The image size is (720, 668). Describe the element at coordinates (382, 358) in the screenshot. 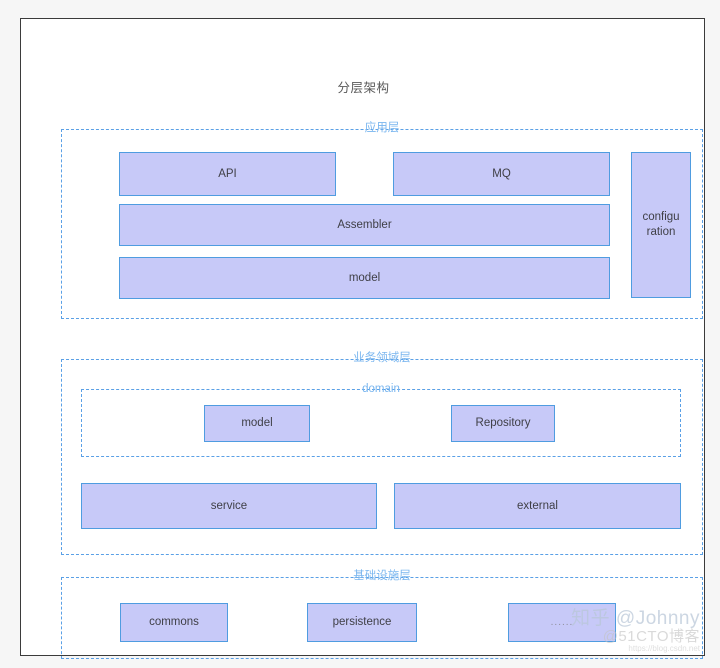

I see `layer-domain-label: 业务领域层` at that location.